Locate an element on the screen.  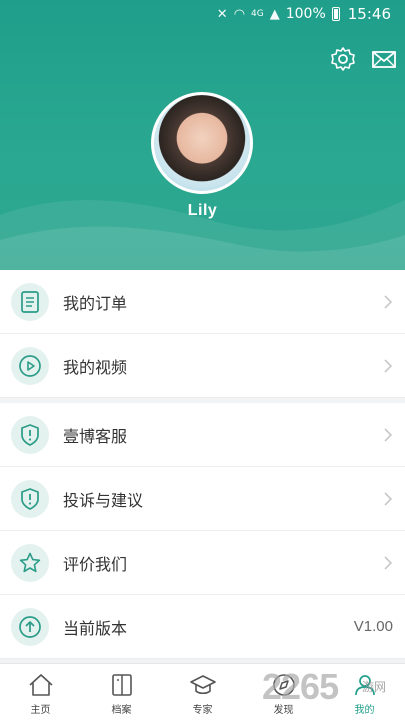
tab-records: 档案 is located at coordinates (121, 692).